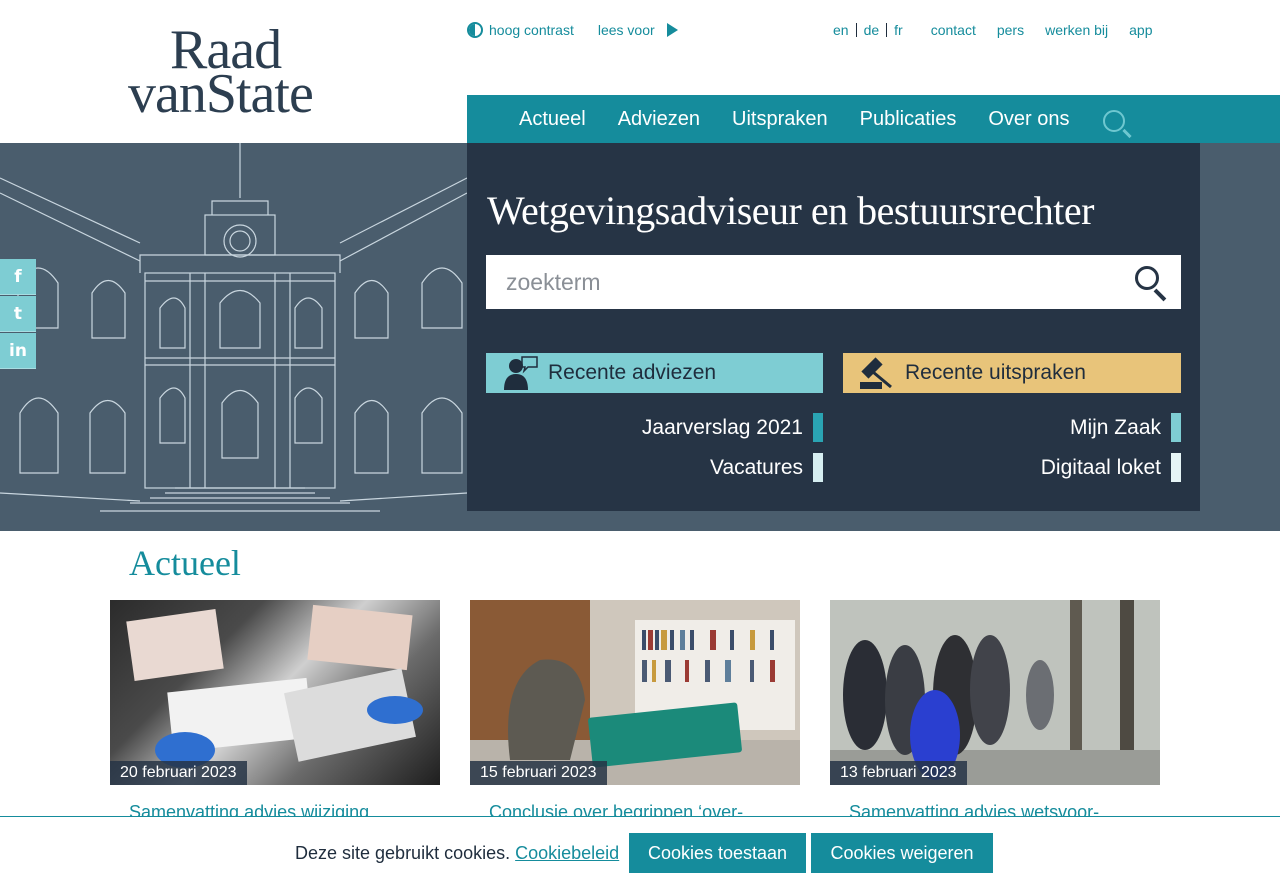 The image size is (1280, 887). What do you see at coordinates (1140, 30) in the screenshot?
I see `link-app: app` at bounding box center [1140, 30].